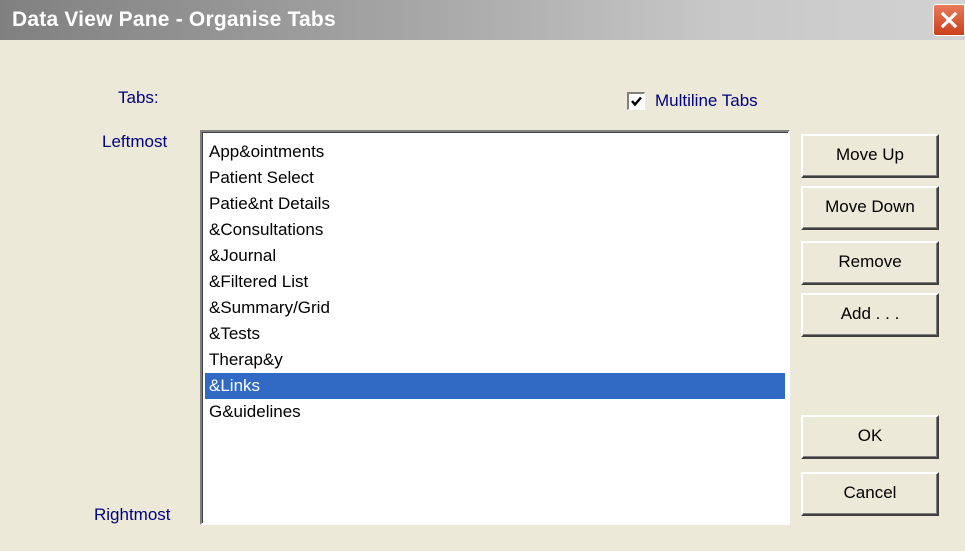 The height and width of the screenshot is (551, 965). Describe the element at coordinates (135, 141) in the screenshot. I see `leftmost-label: Leftmost` at that location.